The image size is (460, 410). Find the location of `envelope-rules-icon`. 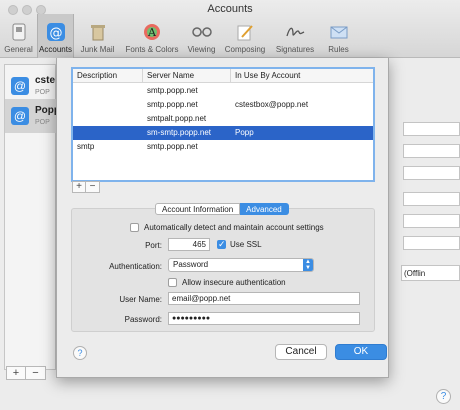

envelope-rules-icon is located at coordinates (339, 32).